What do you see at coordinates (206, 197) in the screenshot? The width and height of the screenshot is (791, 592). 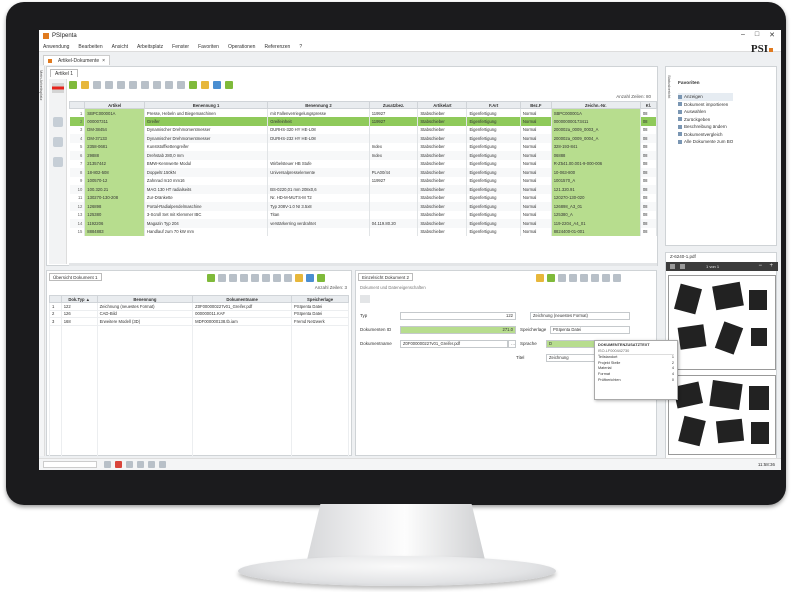 I see `table-cell: Zur-Dränkette` at bounding box center [206, 197].